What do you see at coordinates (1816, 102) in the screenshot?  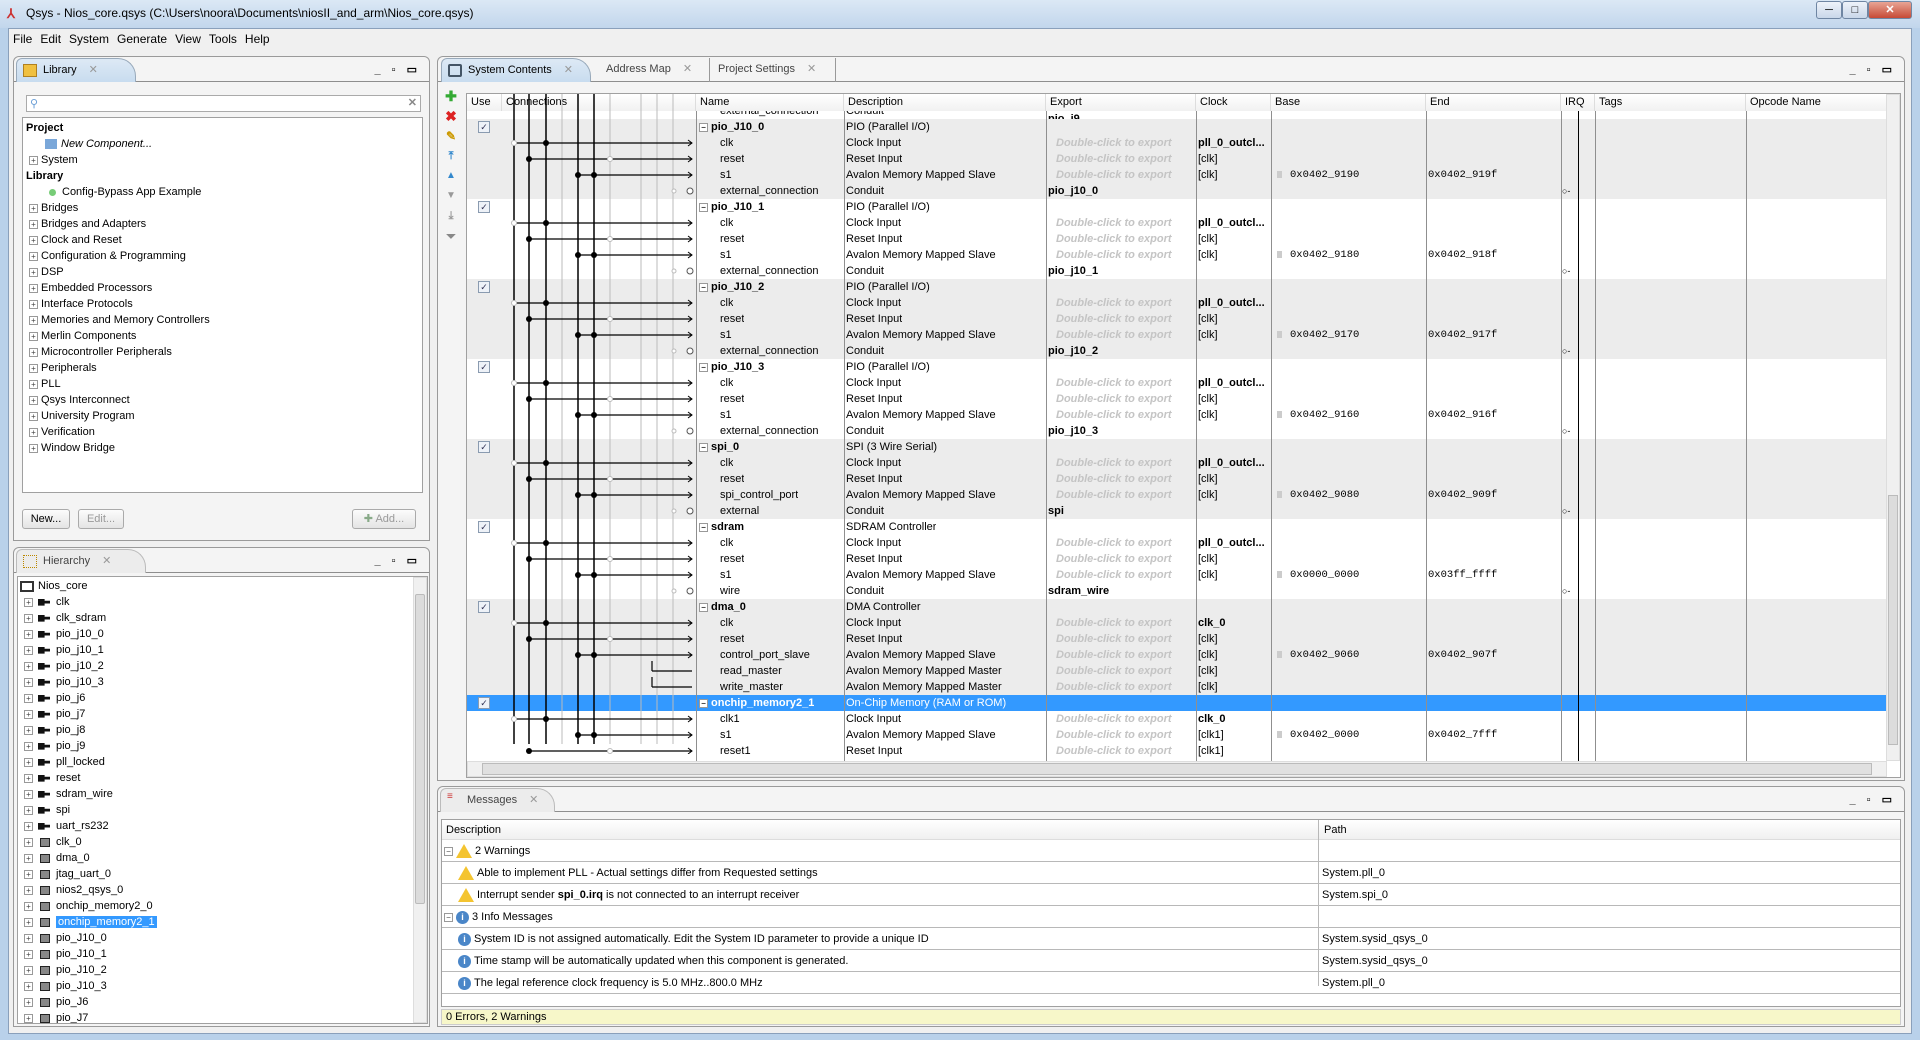 I see `column-header-opcode-name: Opcode Name` at bounding box center [1816, 102].